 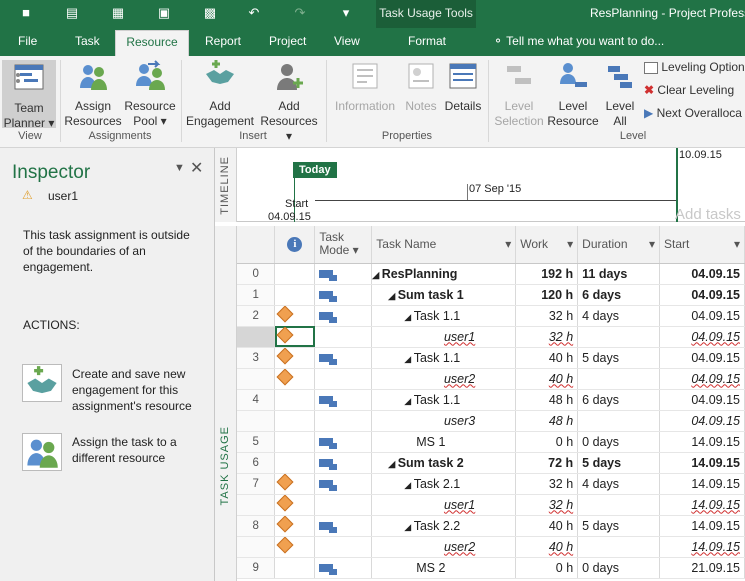 What do you see at coordinates (444, 442) in the screenshot?
I see `task-name-cell: MS 1` at bounding box center [444, 442].